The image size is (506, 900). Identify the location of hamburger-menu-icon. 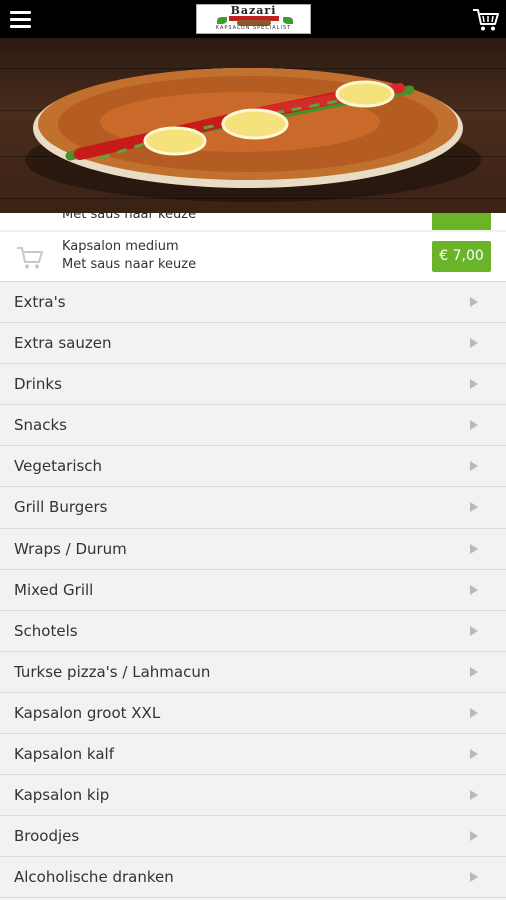
(20, 19).